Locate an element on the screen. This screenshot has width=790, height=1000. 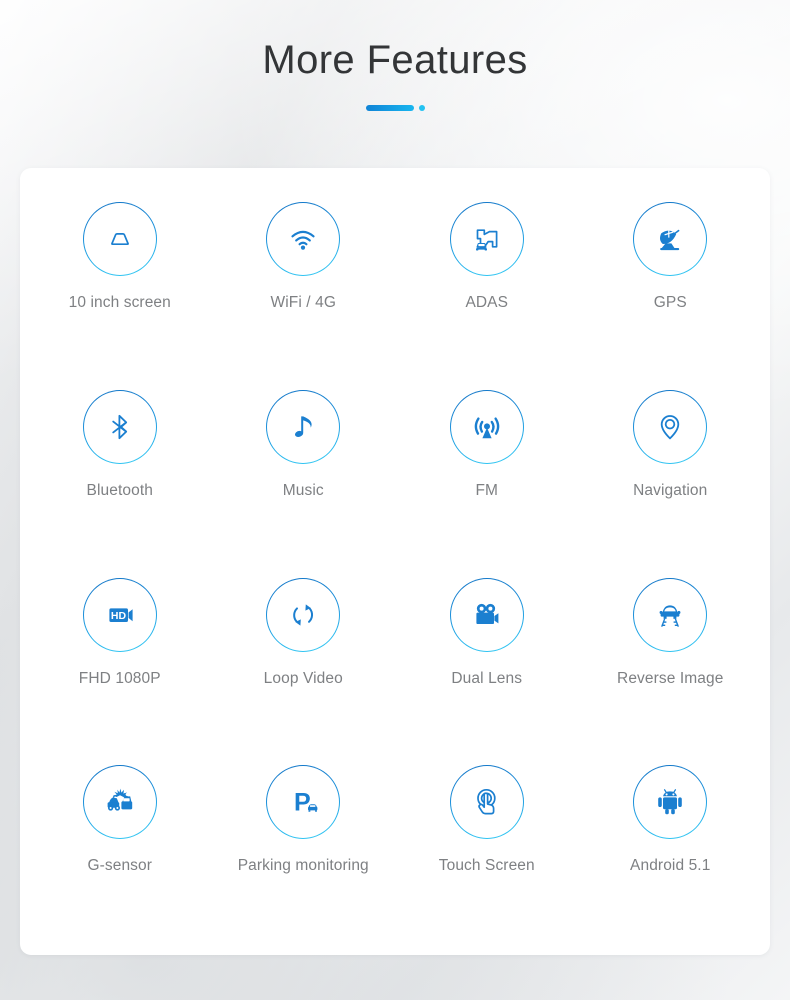
feature-label: FM is located at coordinates (487, 490).